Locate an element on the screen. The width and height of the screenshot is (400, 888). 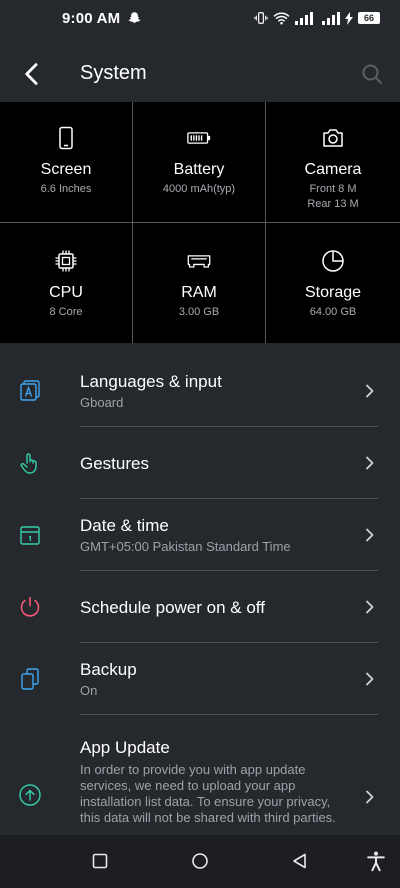
gesture-hand-icon is located at coordinates (28, 463).